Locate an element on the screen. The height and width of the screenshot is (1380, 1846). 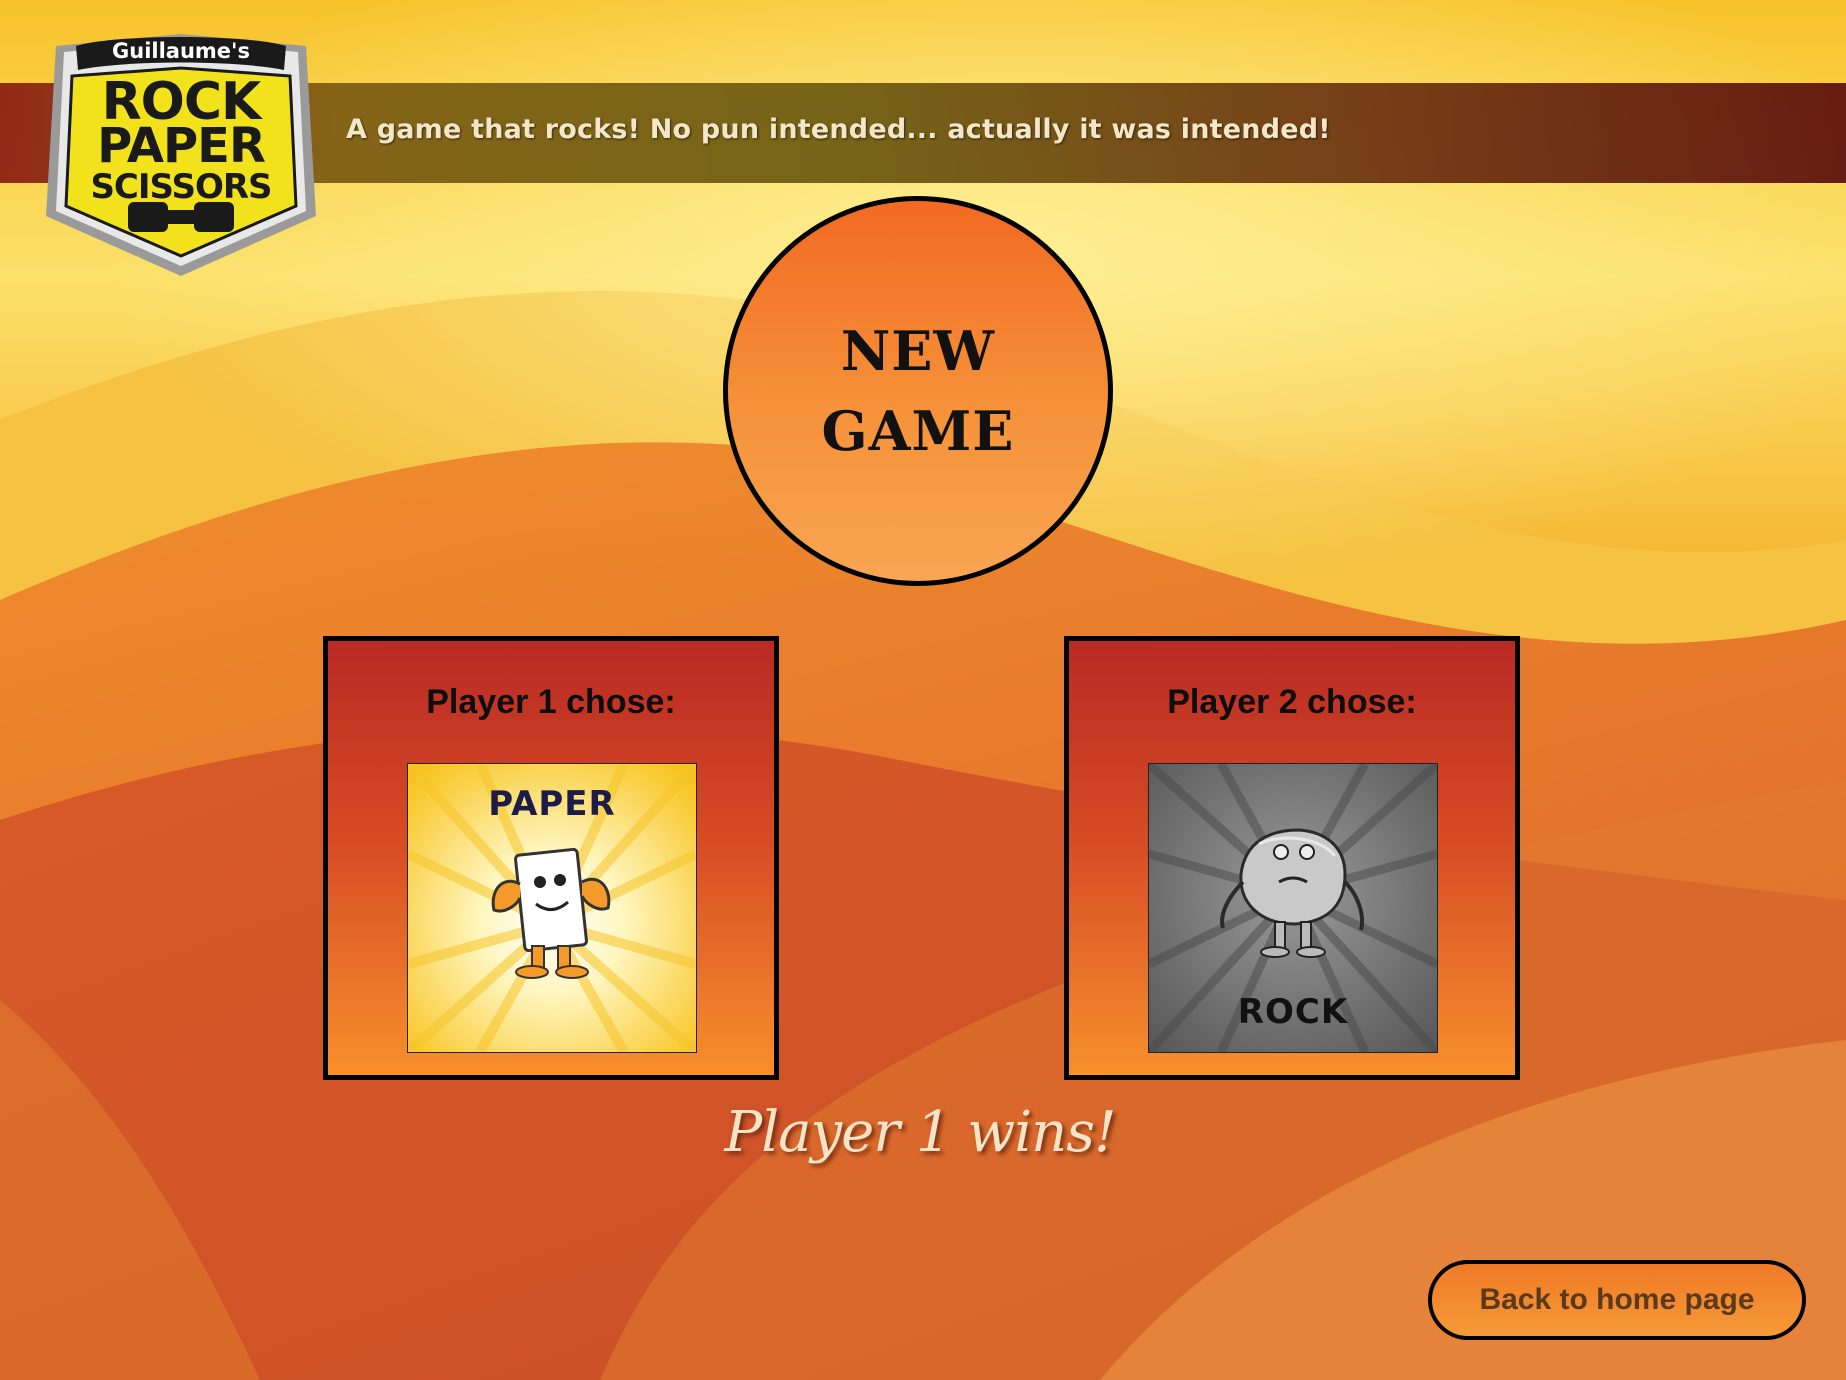
logo-scissors: SCISSORS is located at coordinates (181, 187).